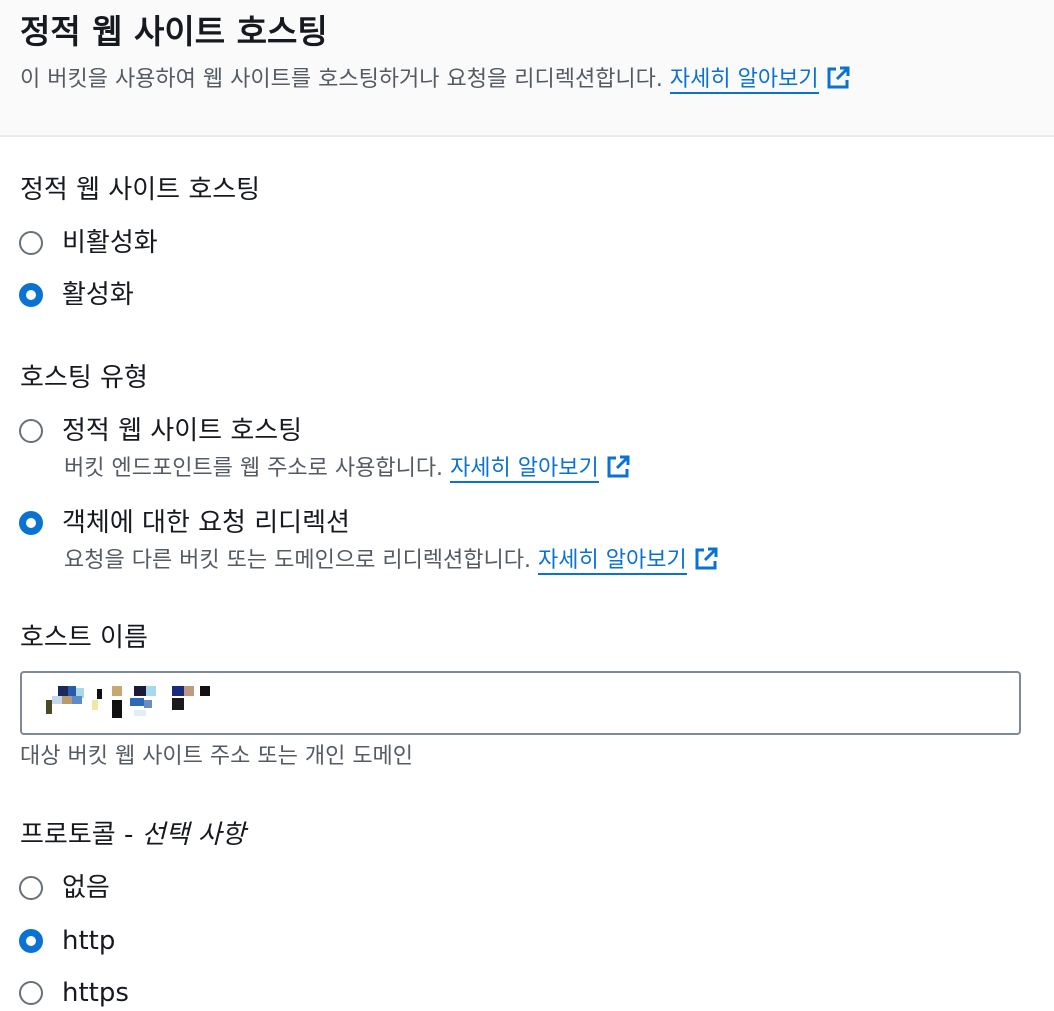  Describe the element at coordinates (77, 835) in the screenshot. I see `protocol-label-text: 프로토콜 -` at that location.